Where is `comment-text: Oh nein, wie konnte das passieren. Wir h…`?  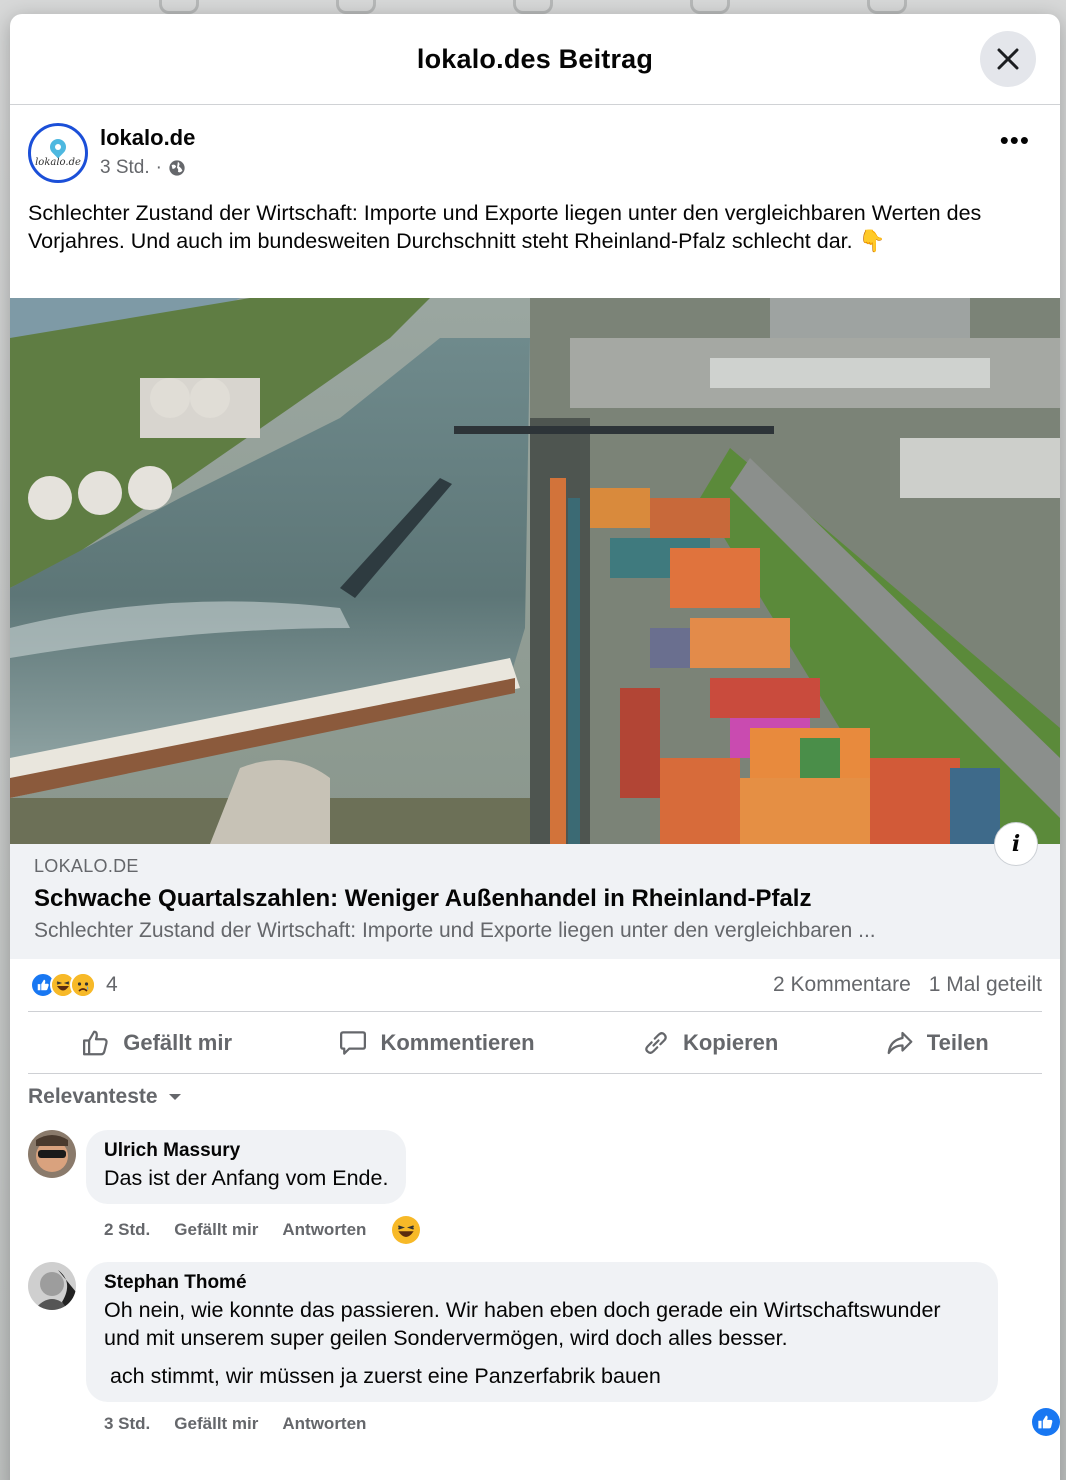 comment-text: Oh nein, wie konnte das passieren. Wir h… is located at coordinates (522, 1324).